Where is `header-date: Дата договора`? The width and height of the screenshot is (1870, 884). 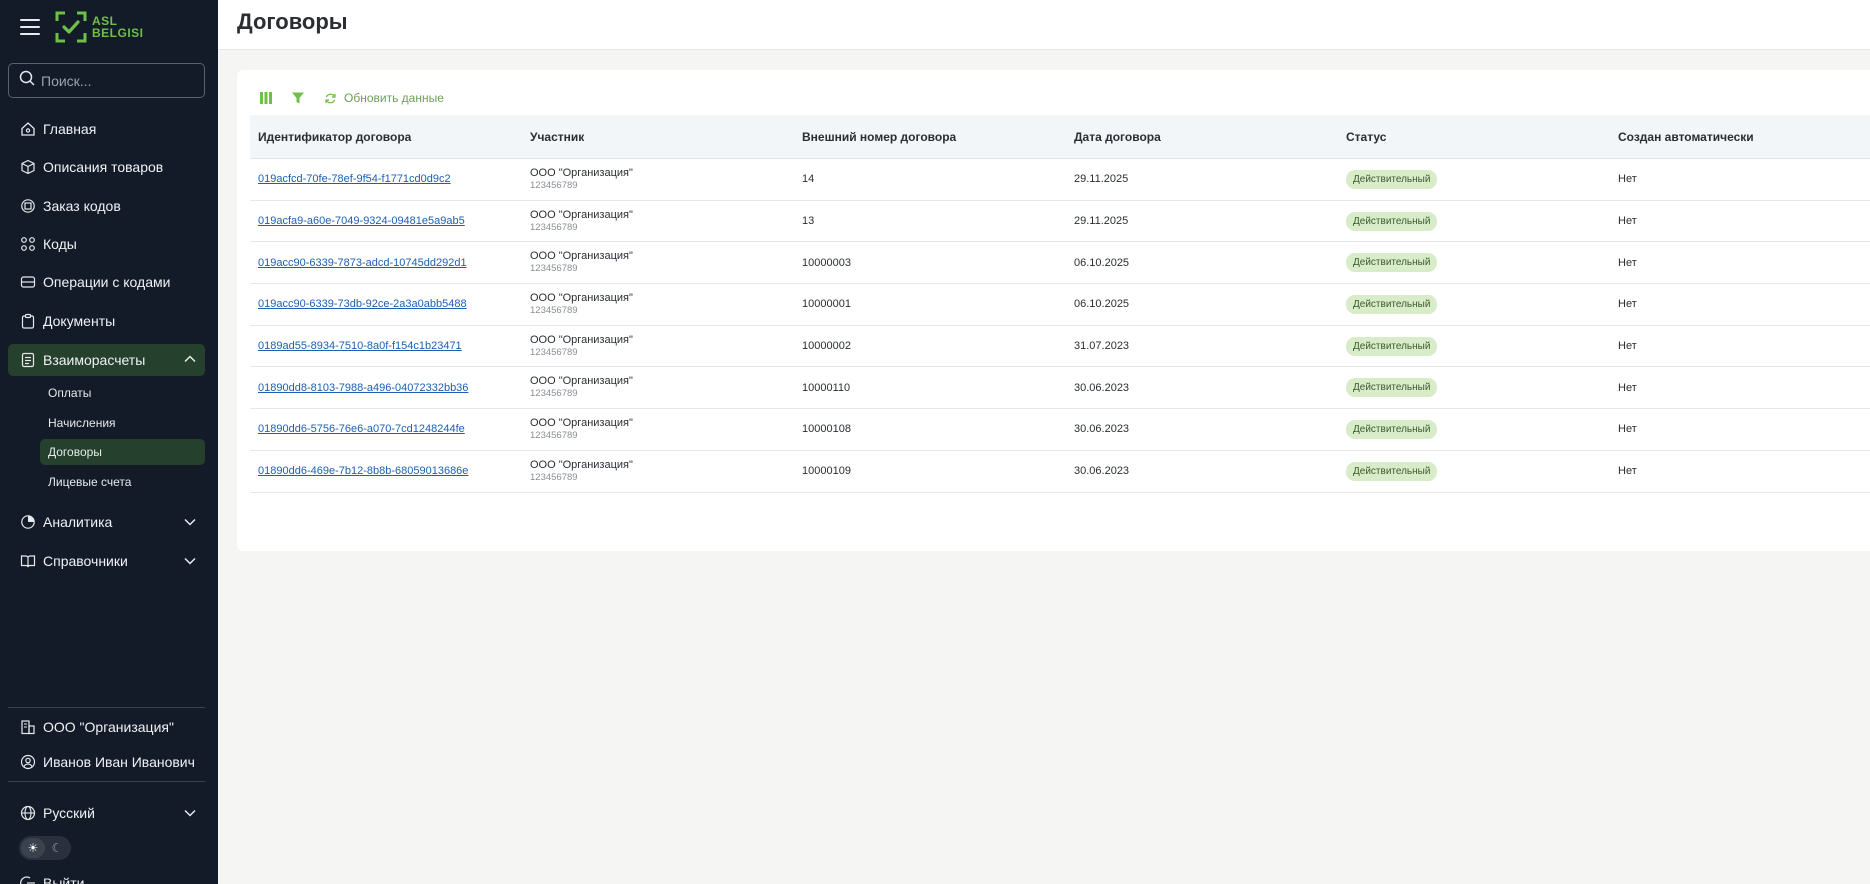
header-date: Дата договора is located at coordinates (1202, 137).